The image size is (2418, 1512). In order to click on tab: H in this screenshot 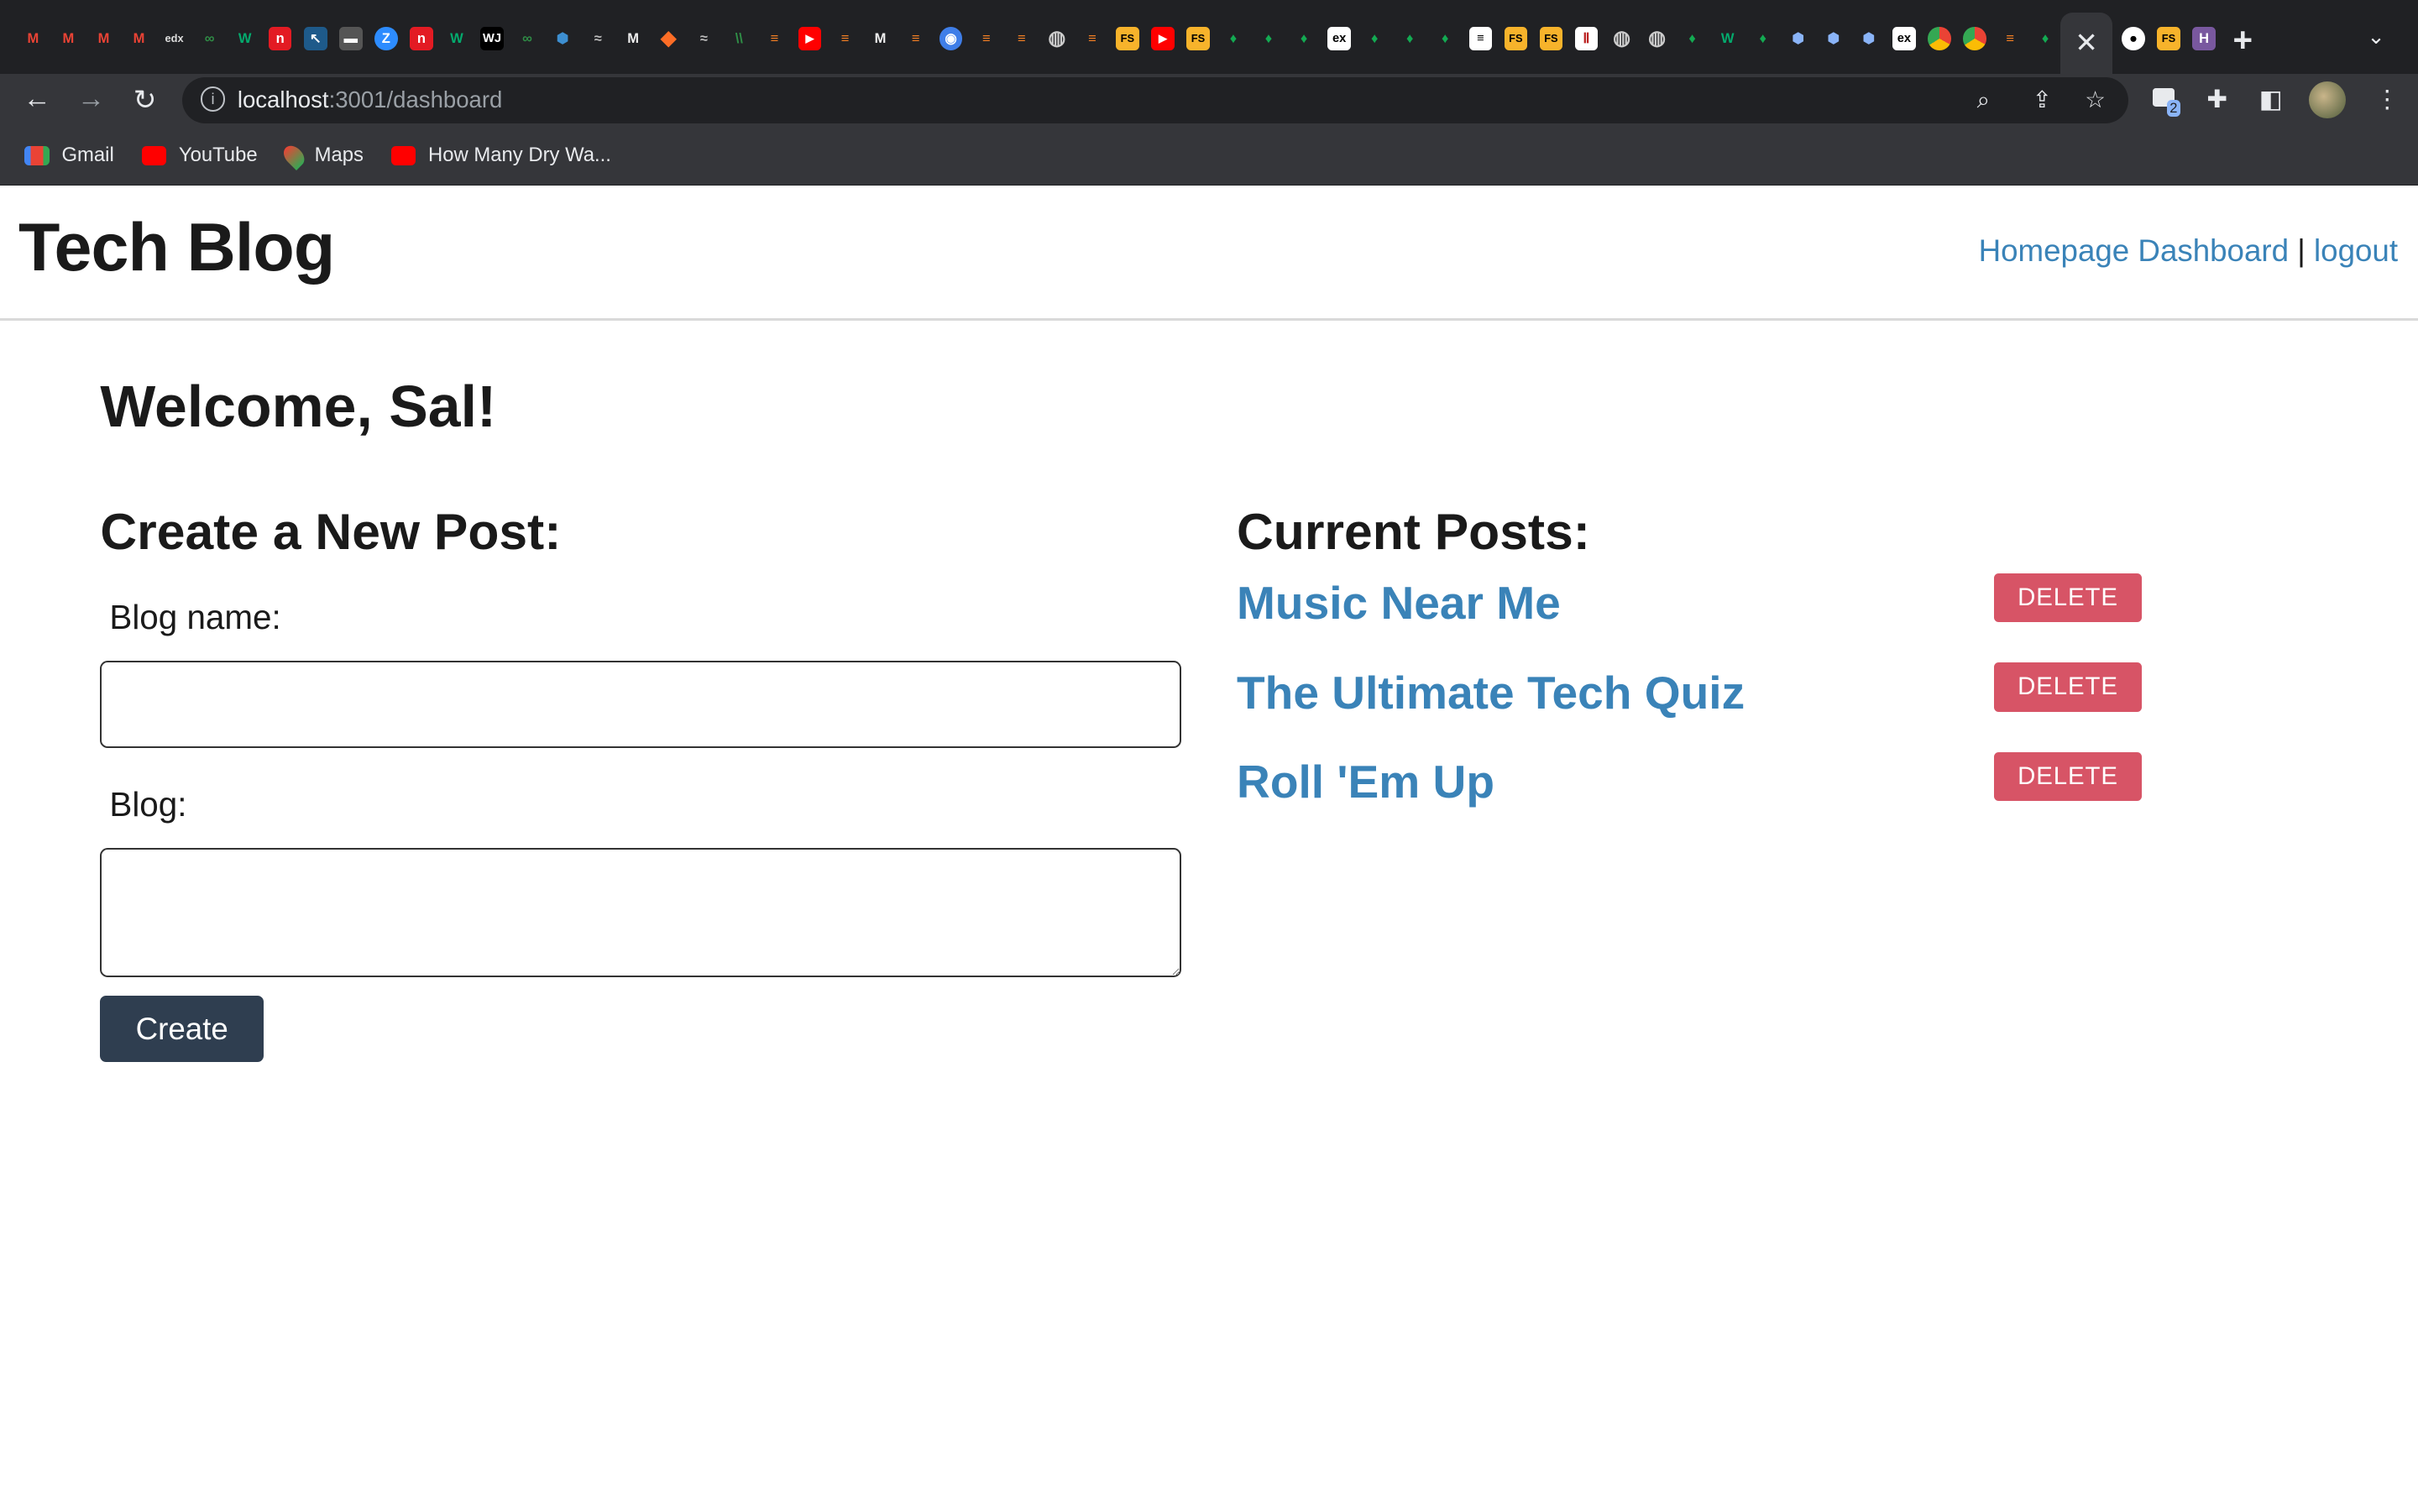, I will do `click(2204, 38)`.